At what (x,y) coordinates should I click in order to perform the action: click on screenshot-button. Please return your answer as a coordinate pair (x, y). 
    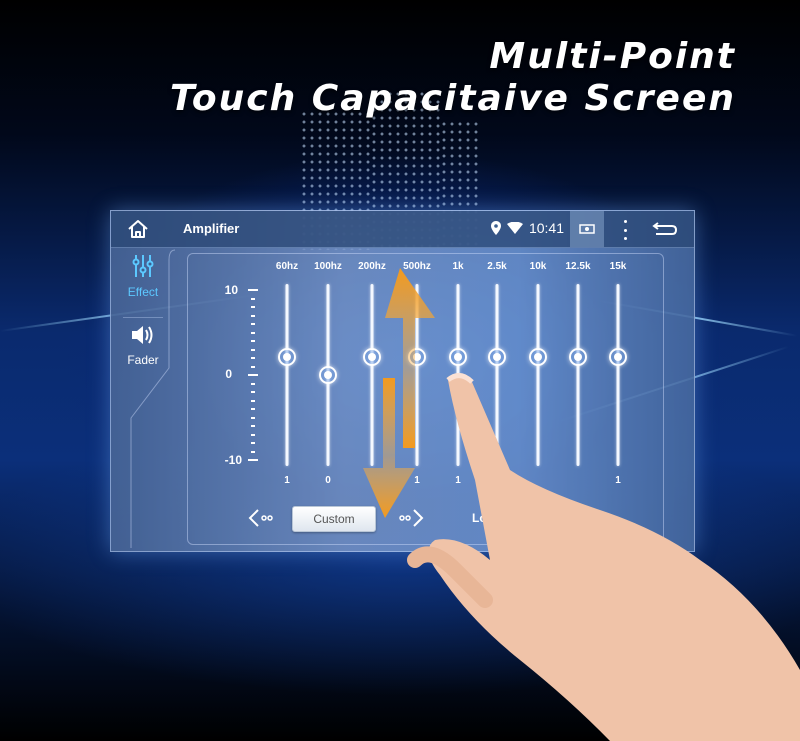
    Looking at the image, I should click on (587, 229).